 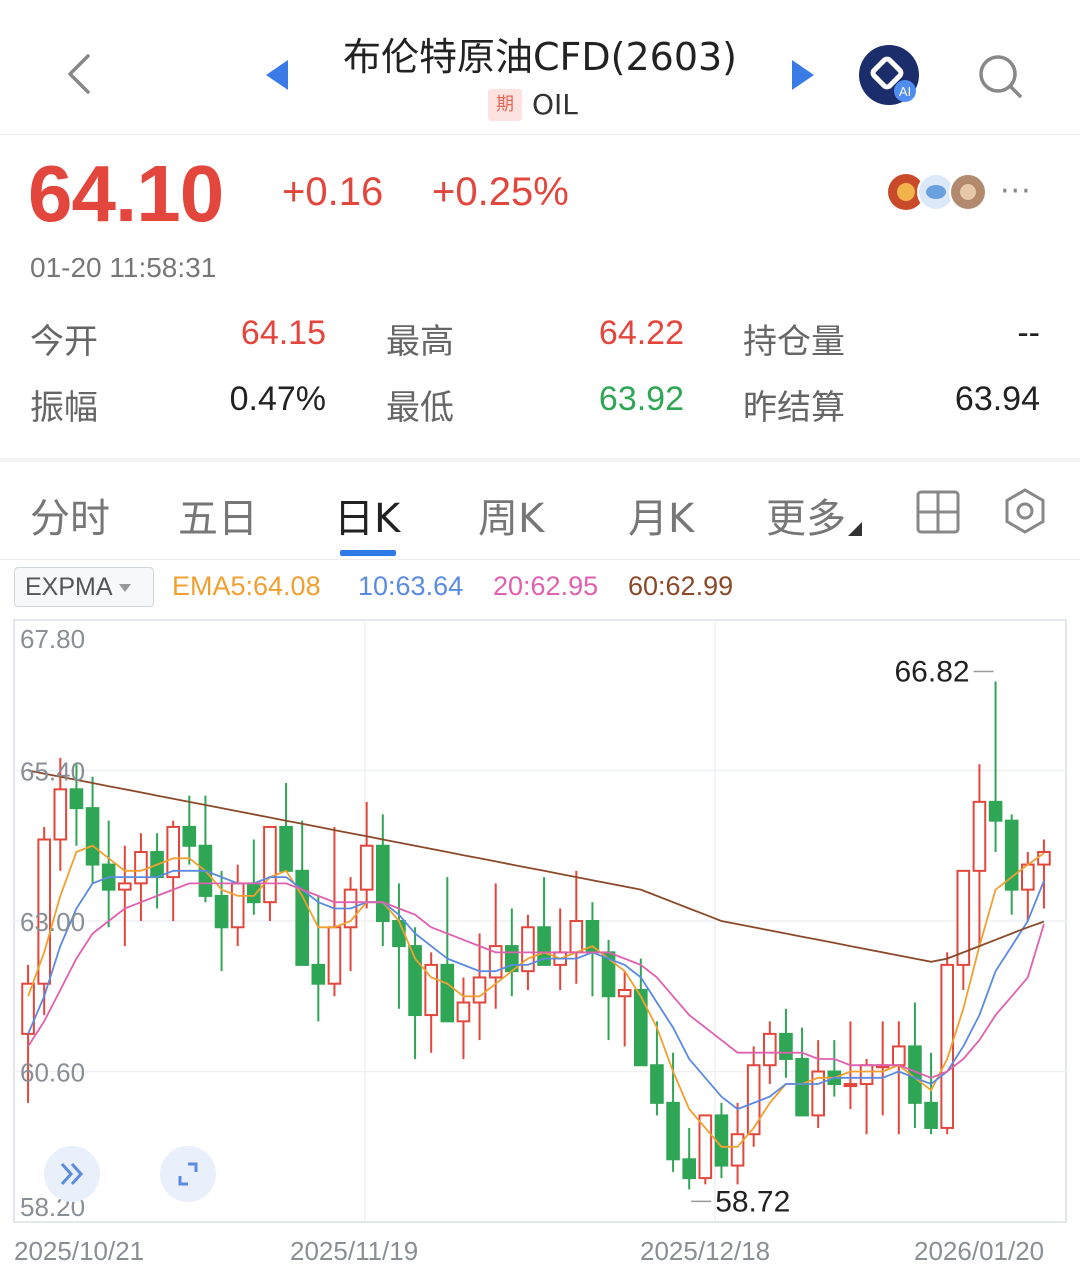 I want to click on subtitle: 期 OIL, so click(x=533, y=104).